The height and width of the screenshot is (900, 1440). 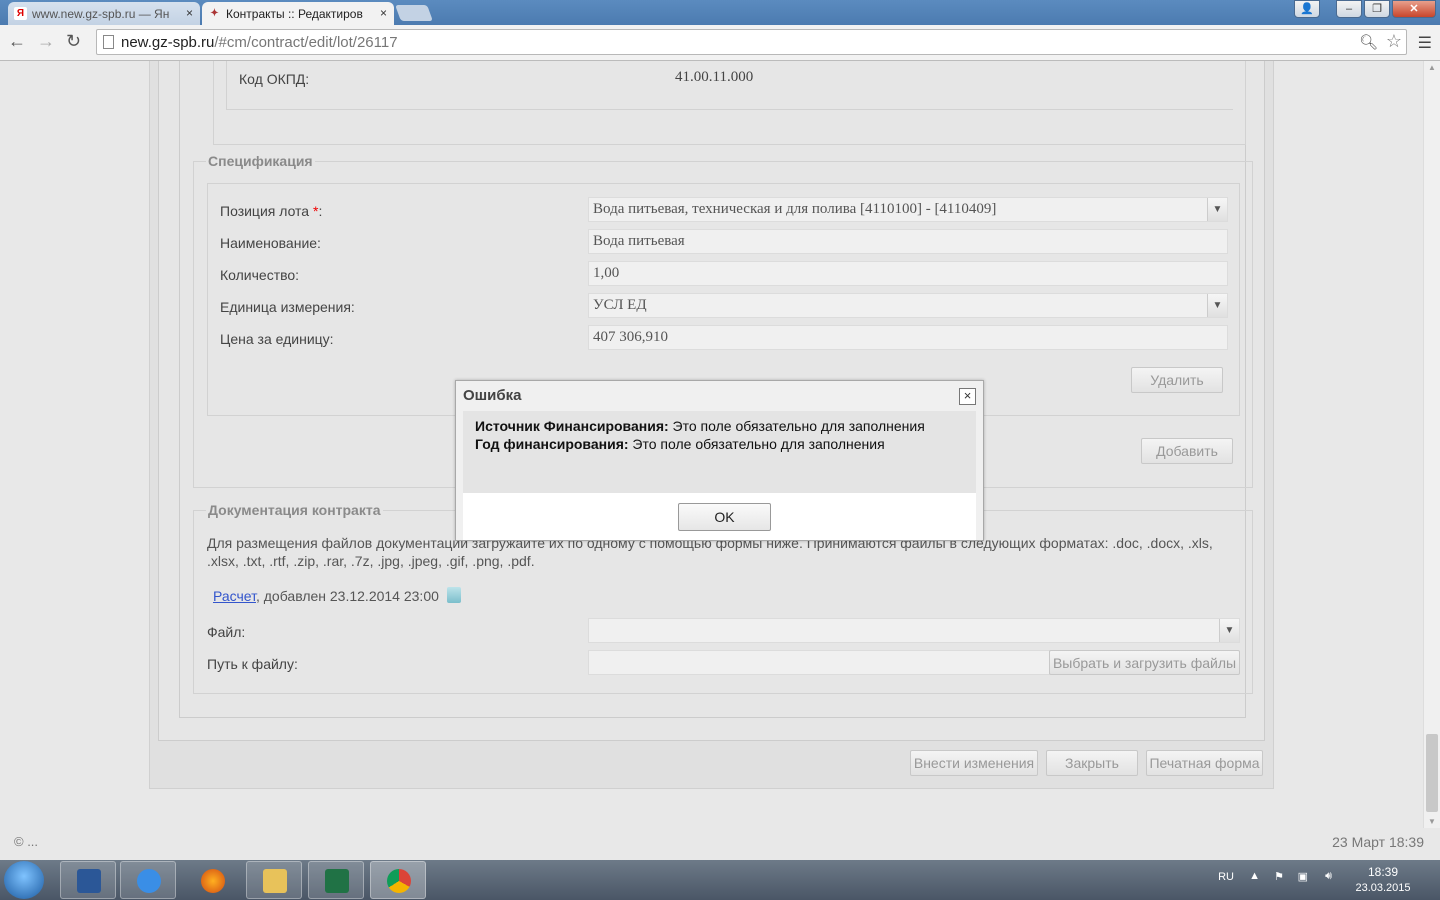 I want to click on ok-button: OK, so click(x=724, y=517).